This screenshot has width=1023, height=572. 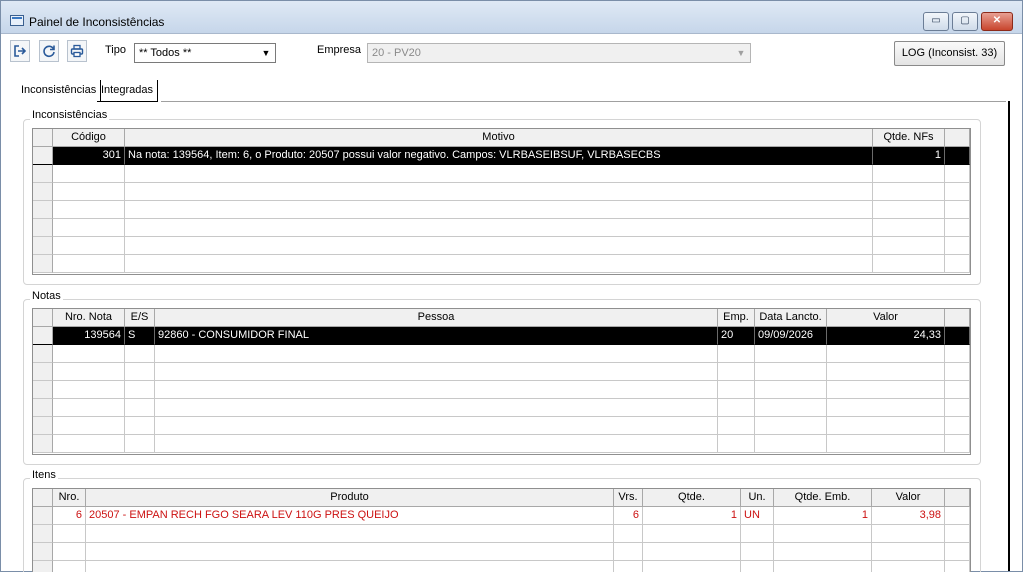 I want to click on cell-vrs: 6, so click(x=628, y=516).